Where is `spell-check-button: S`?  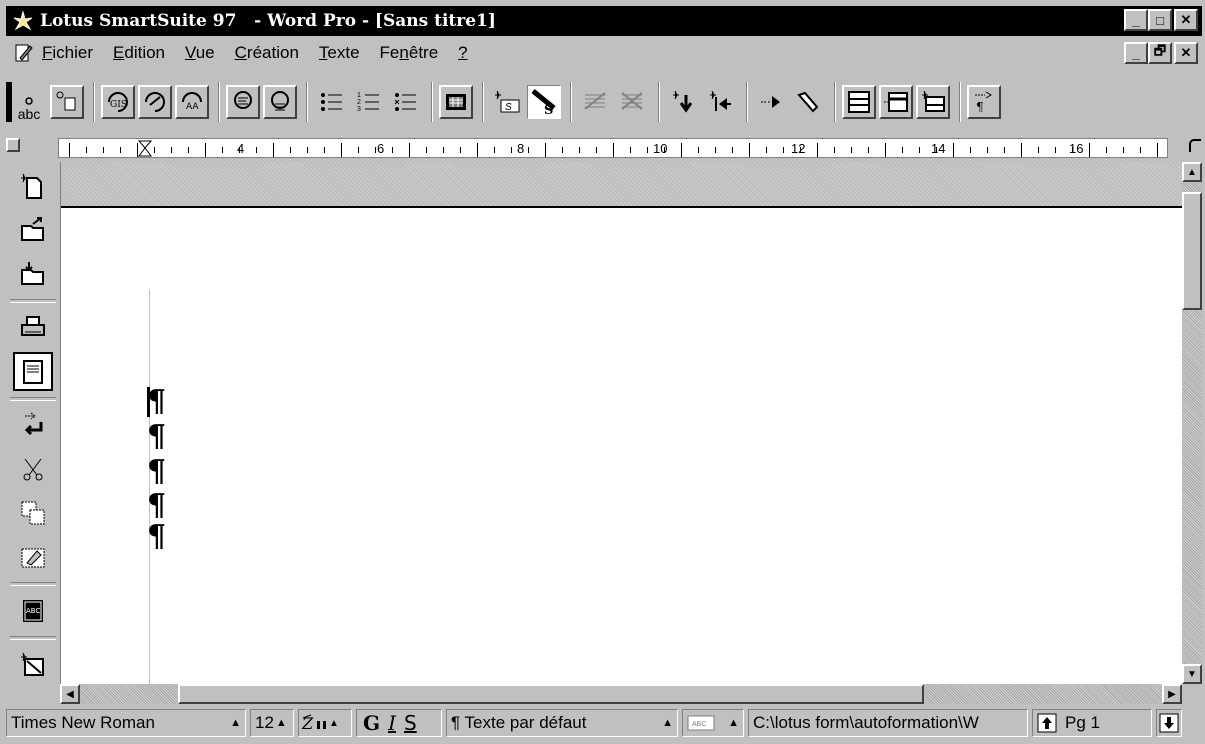 spell-check-button: S is located at coordinates (544, 102).